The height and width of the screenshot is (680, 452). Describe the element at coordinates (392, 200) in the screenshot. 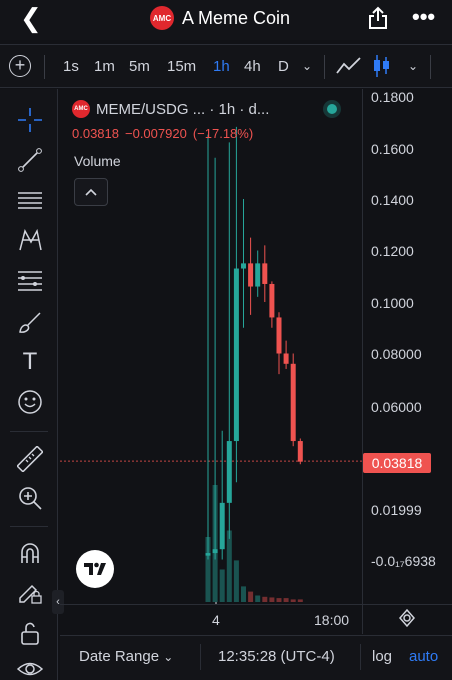

I see `price-axis-label: 0.1400` at that location.